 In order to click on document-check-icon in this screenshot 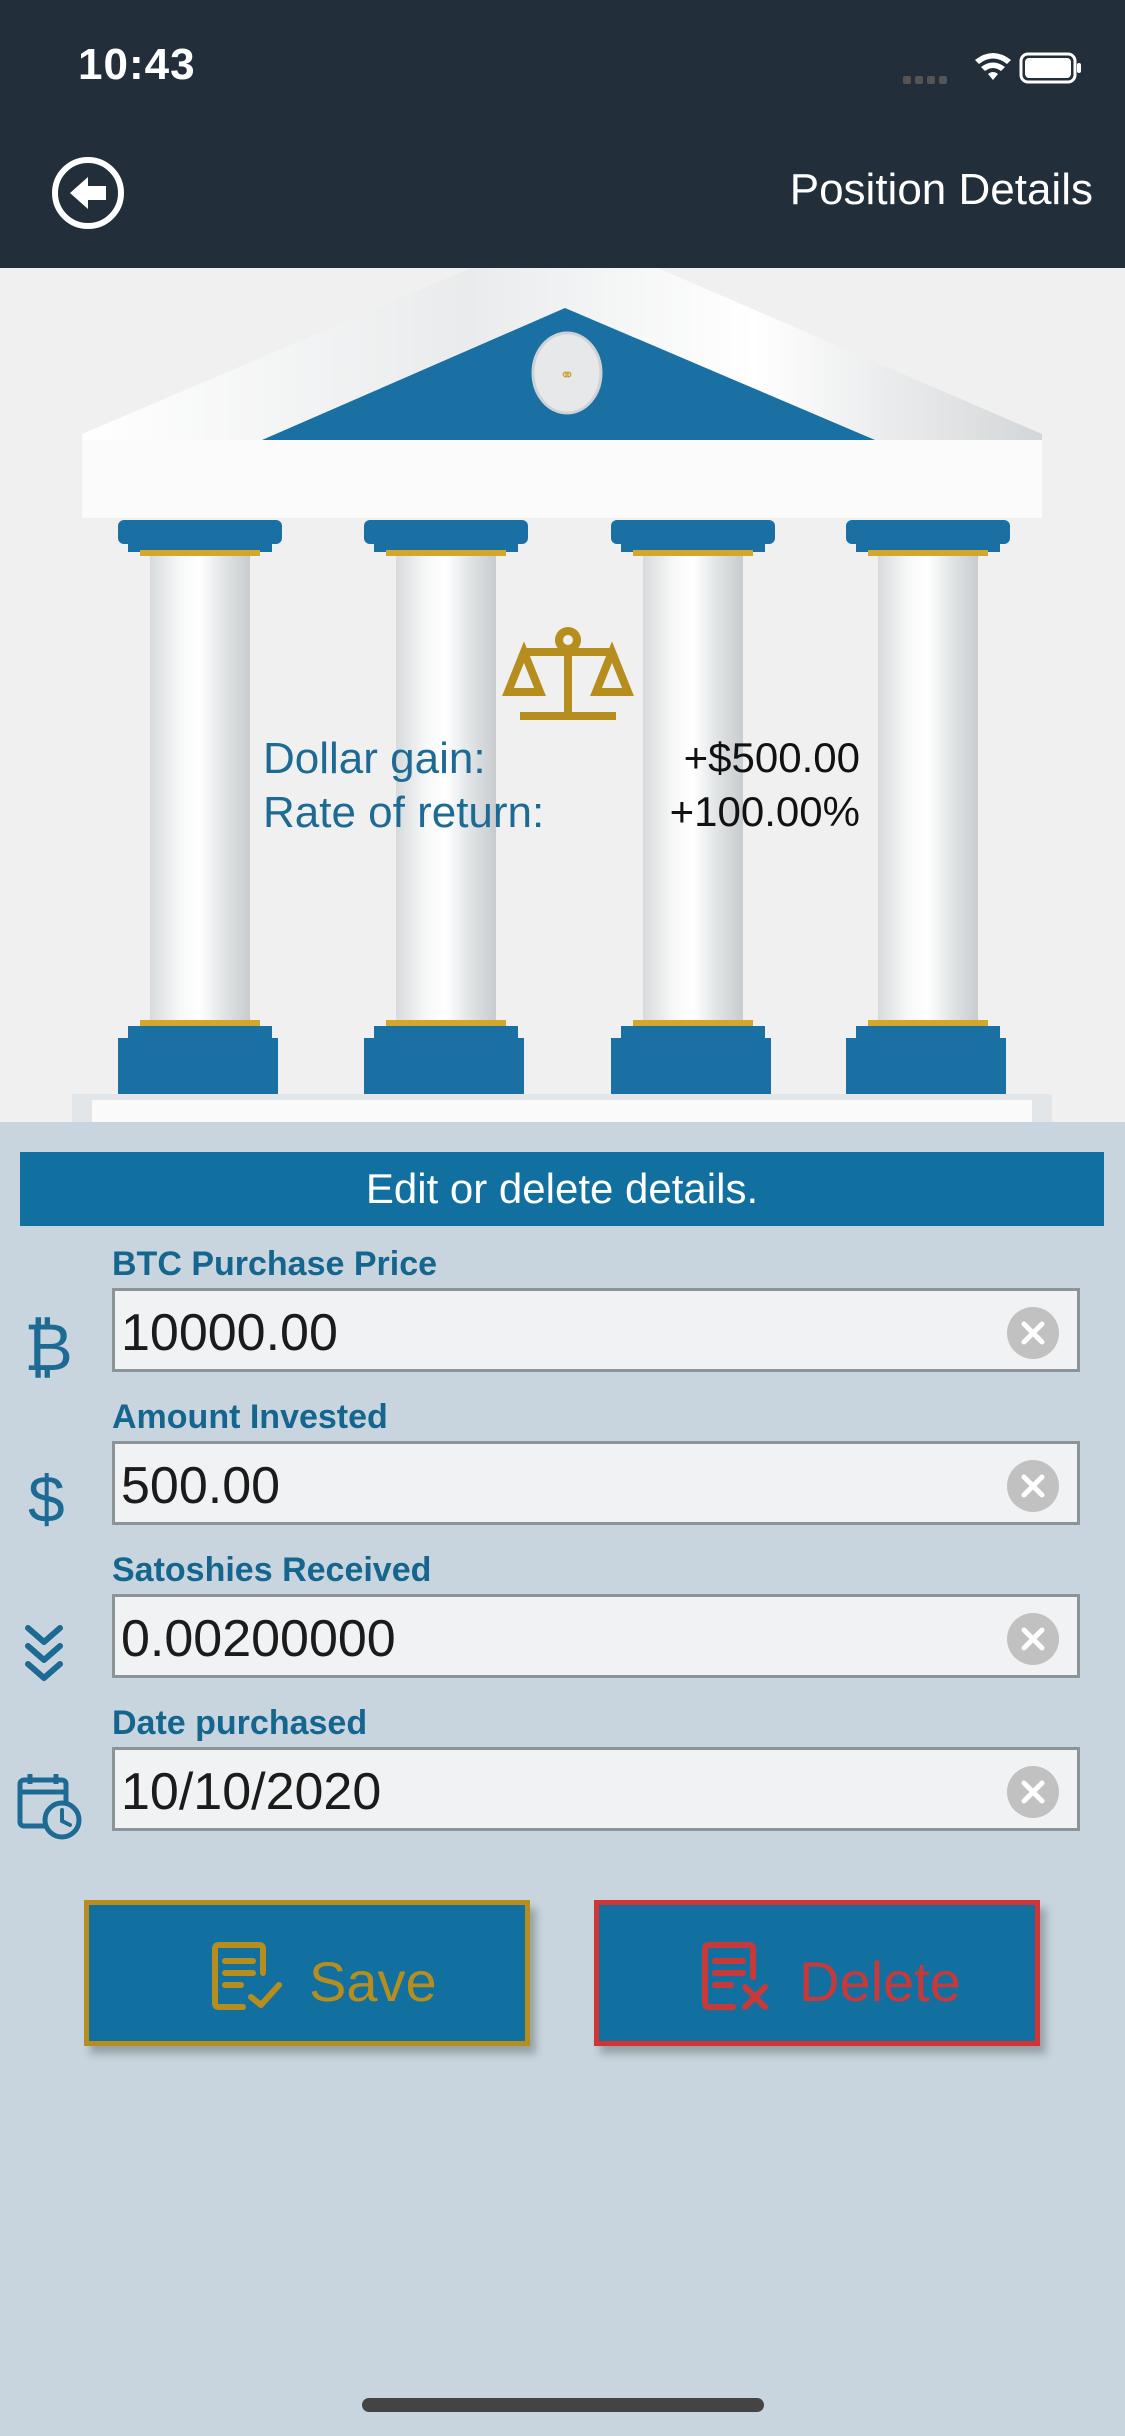, I will do `click(247, 1976)`.